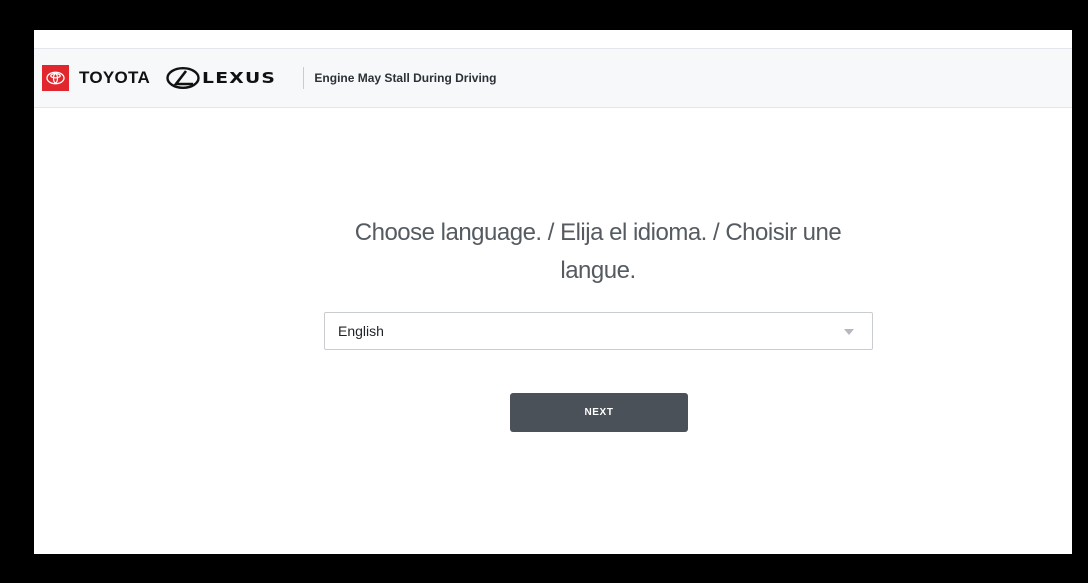 The width and height of the screenshot is (1088, 583). I want to click on toyota-logo: TOYOTA, so click(114, 78).